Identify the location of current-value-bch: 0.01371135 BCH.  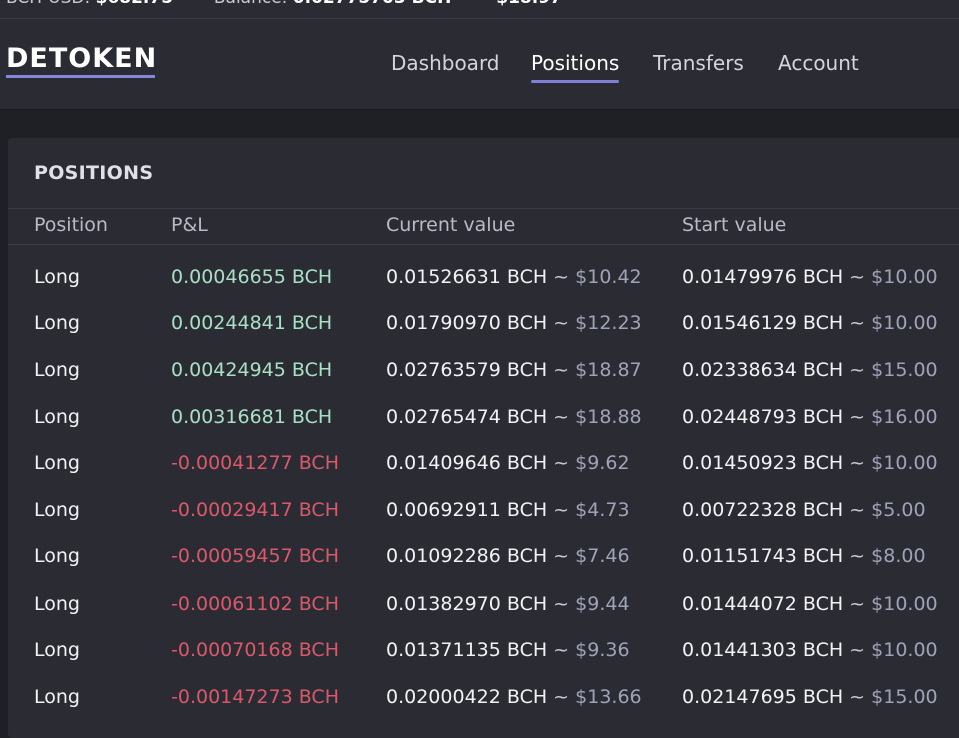
(467, 650).